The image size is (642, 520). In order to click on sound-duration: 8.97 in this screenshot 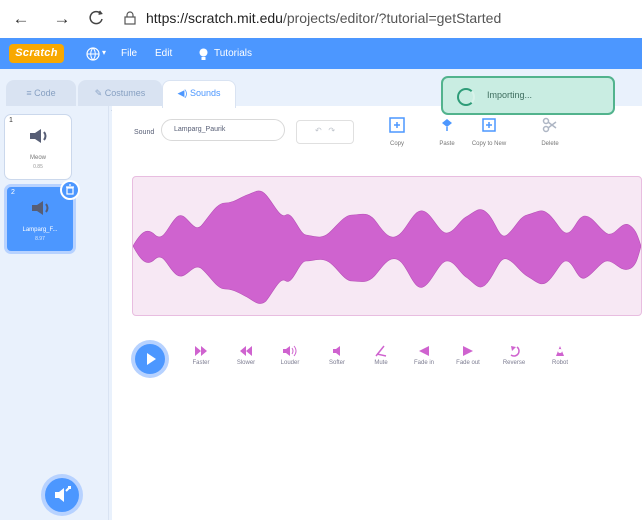, I will do `click(40, 239)`.